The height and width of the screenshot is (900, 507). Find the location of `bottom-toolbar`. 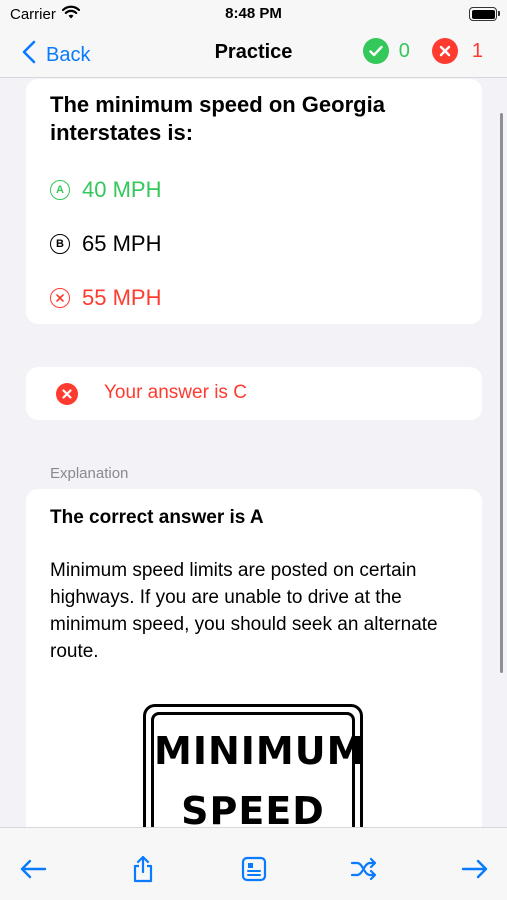

bottom-toolbar is located at coordinates (253, 863).